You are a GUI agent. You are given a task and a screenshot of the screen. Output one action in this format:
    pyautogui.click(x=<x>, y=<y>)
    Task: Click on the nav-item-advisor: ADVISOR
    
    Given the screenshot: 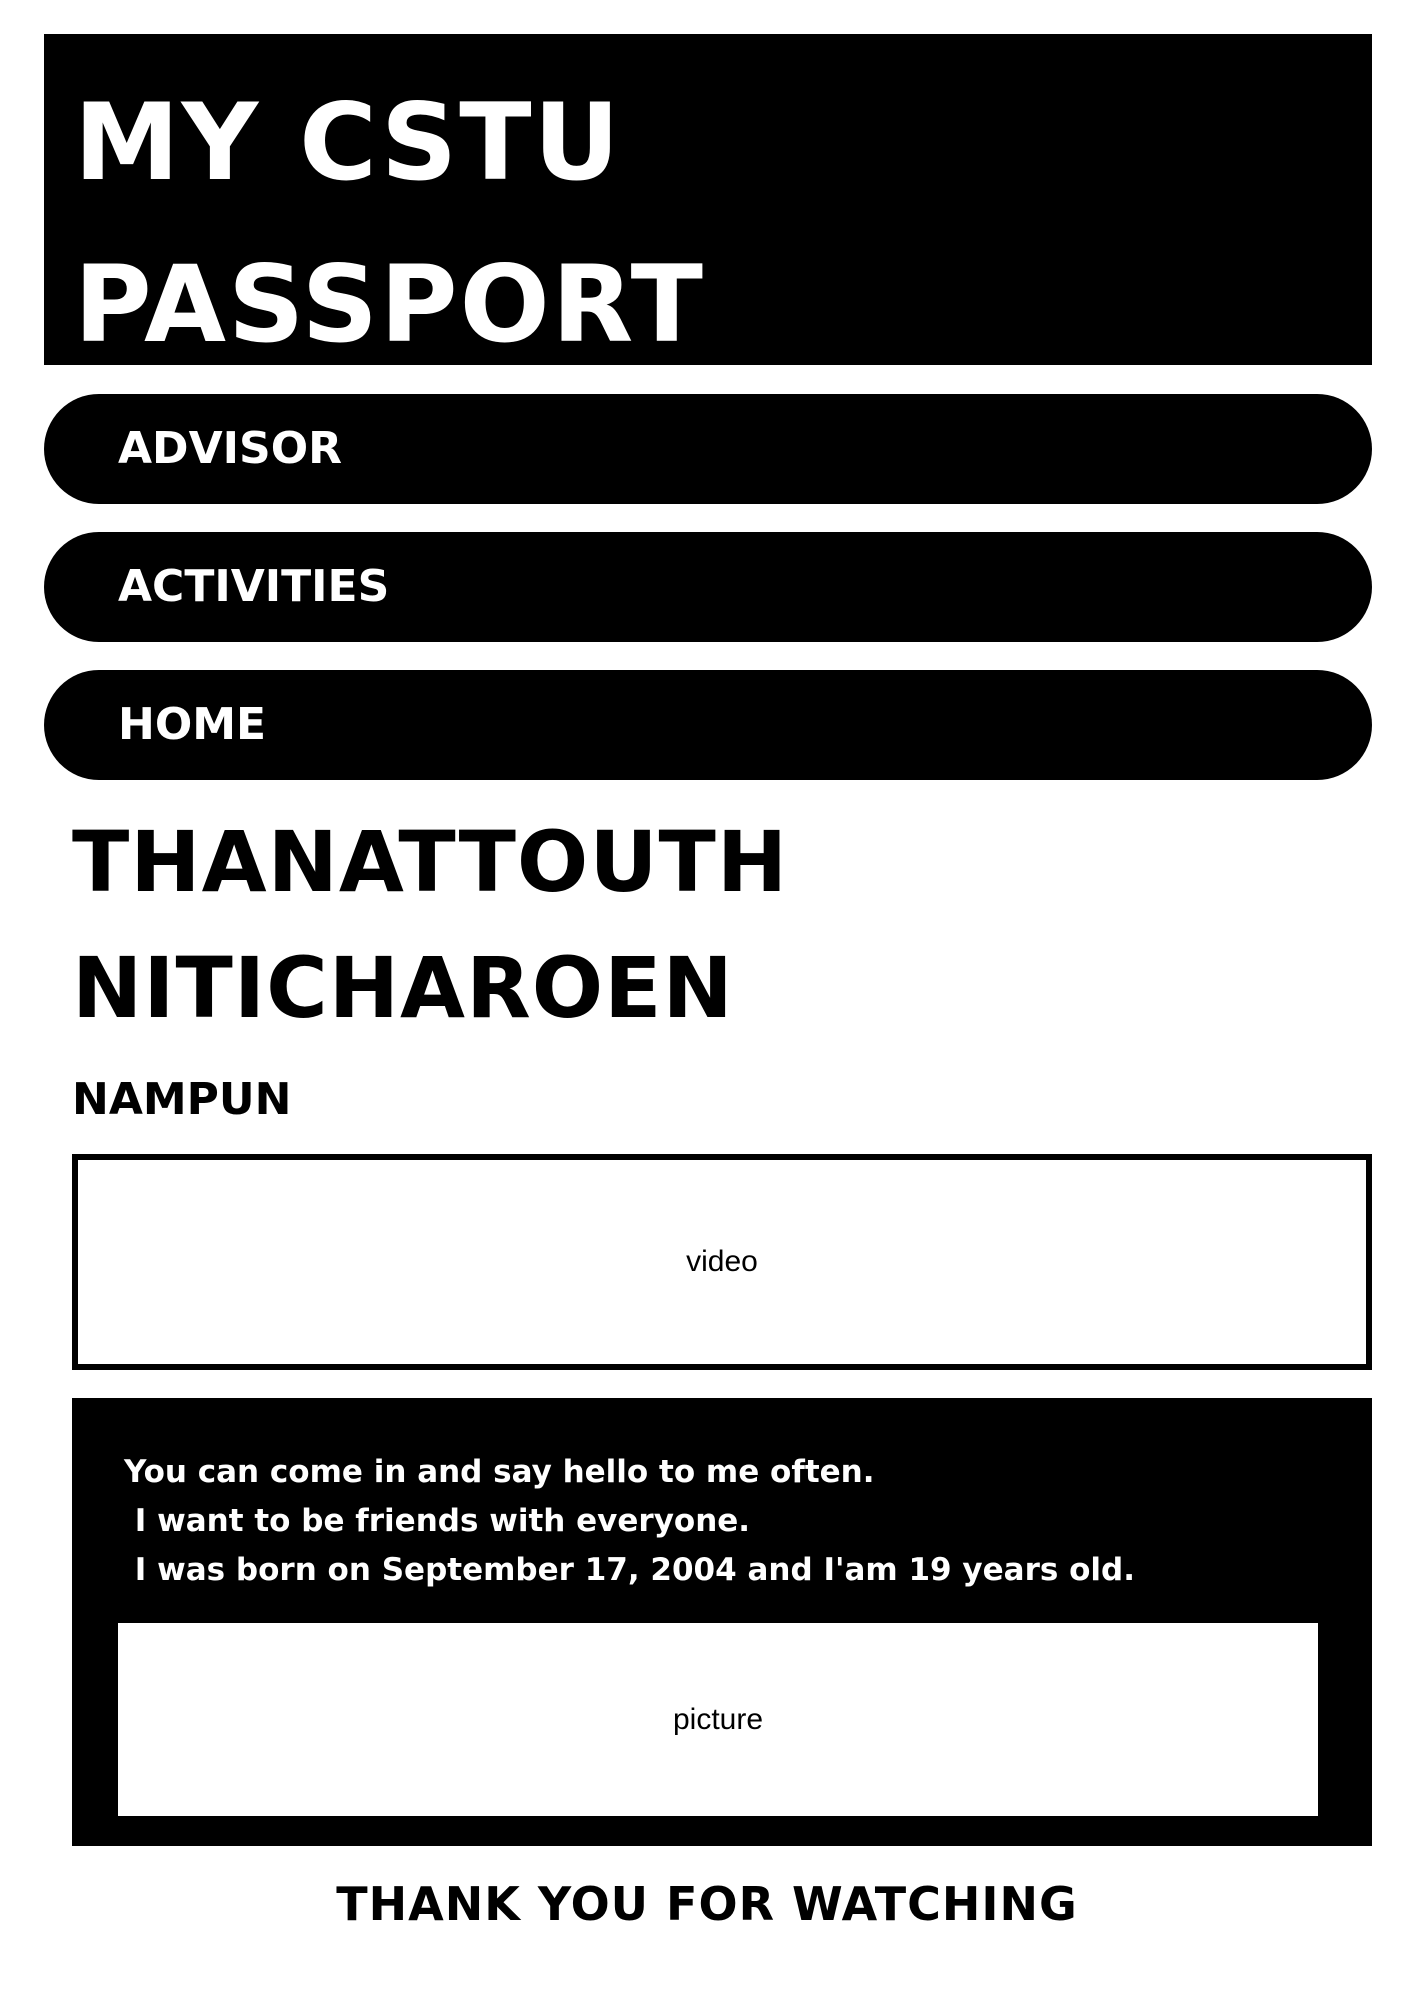 What is the action you would take?
    pyautogui.click(x=708, y=449)
    